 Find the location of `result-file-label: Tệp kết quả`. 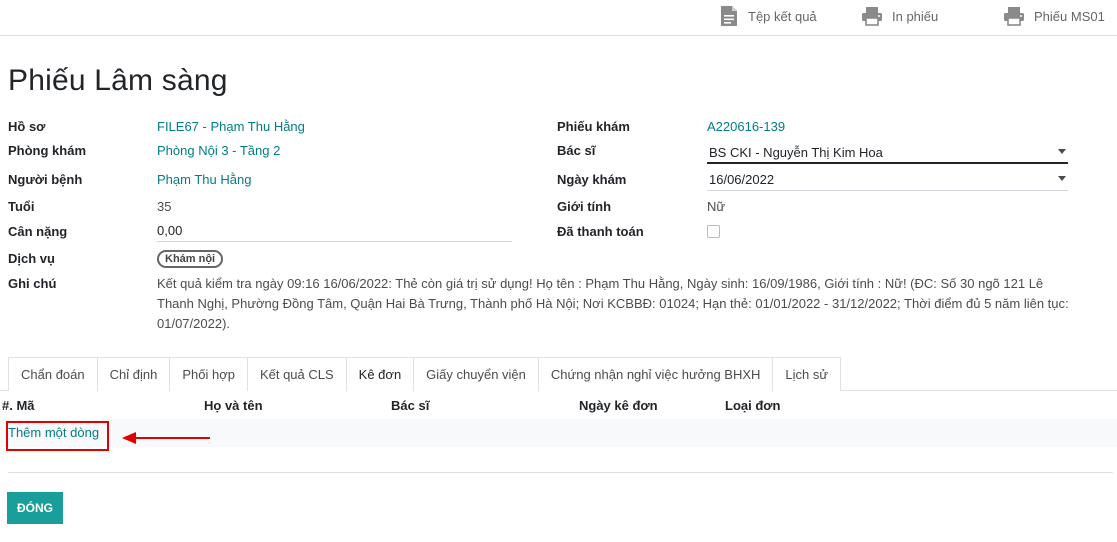

result-file-label: Tệp kết quả is located at coordinates (782, 16).